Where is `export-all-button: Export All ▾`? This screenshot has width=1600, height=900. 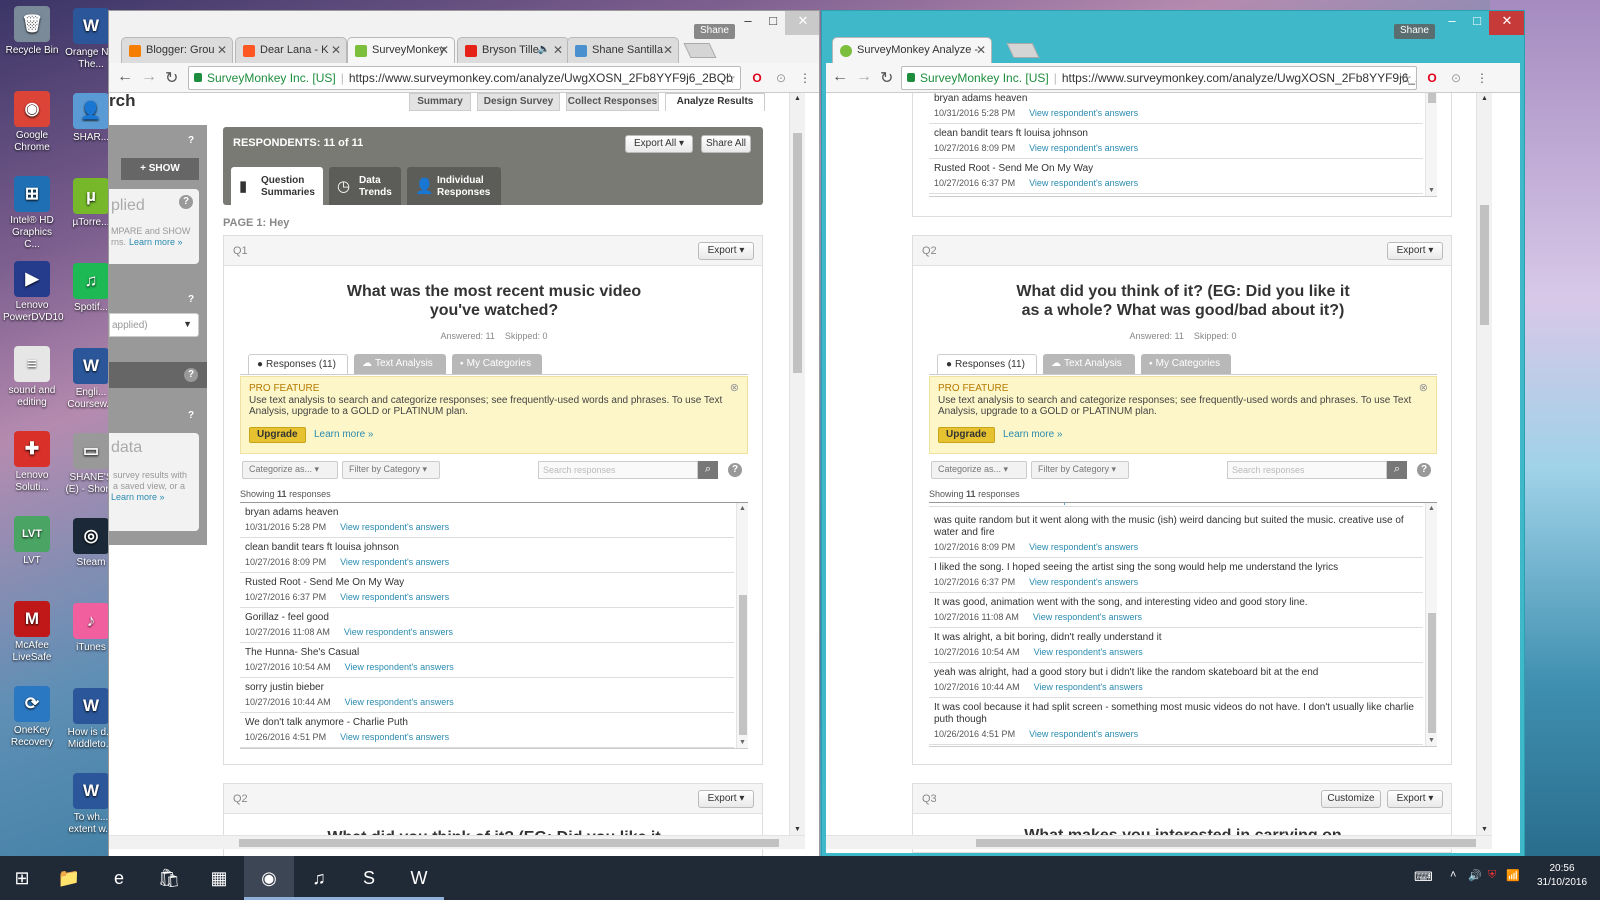
export-all-button: Export All ▾ is located at coordinates (659, 144).